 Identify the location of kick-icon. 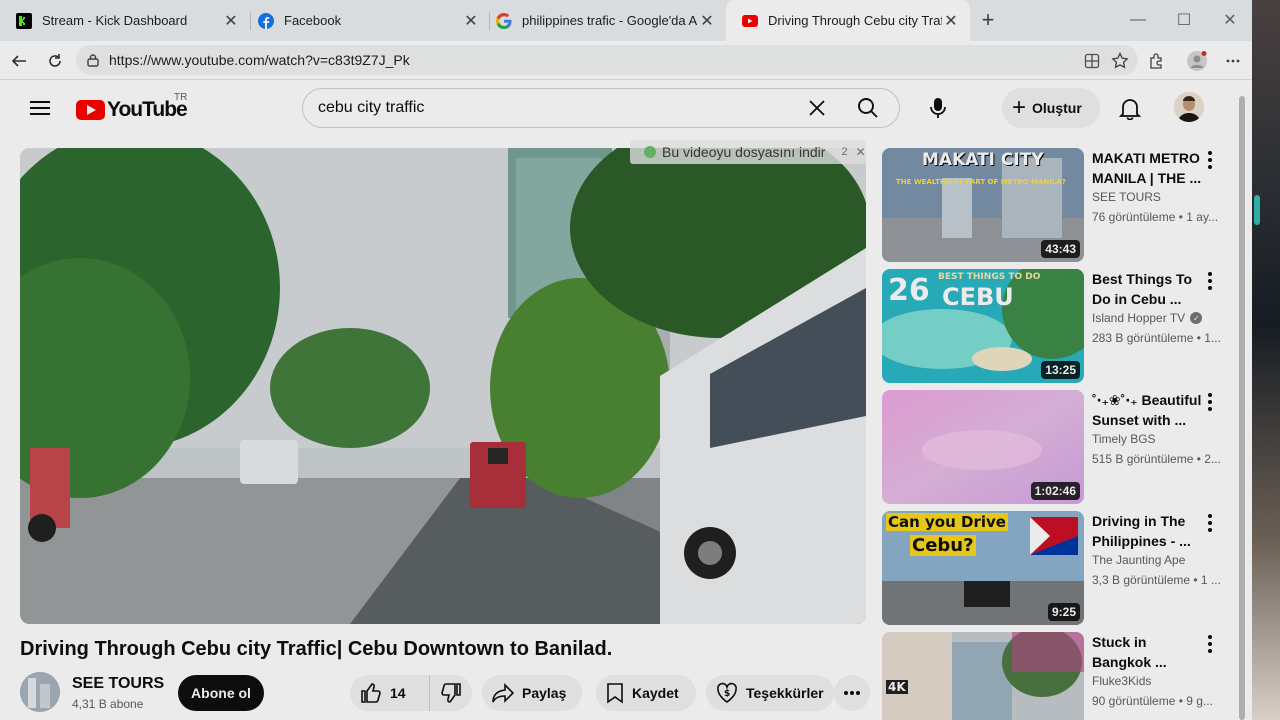
(24, 20).